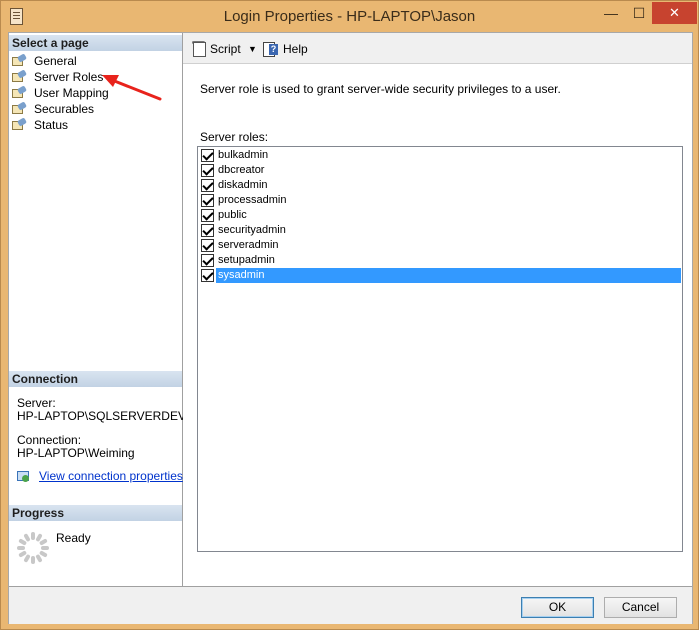 The height and width of the screenshot is (630, 699). What do you see at coordinates (440, 155) in the screenshot?
I see `list-item: bulkadmin` at bounding box center [440, 155].